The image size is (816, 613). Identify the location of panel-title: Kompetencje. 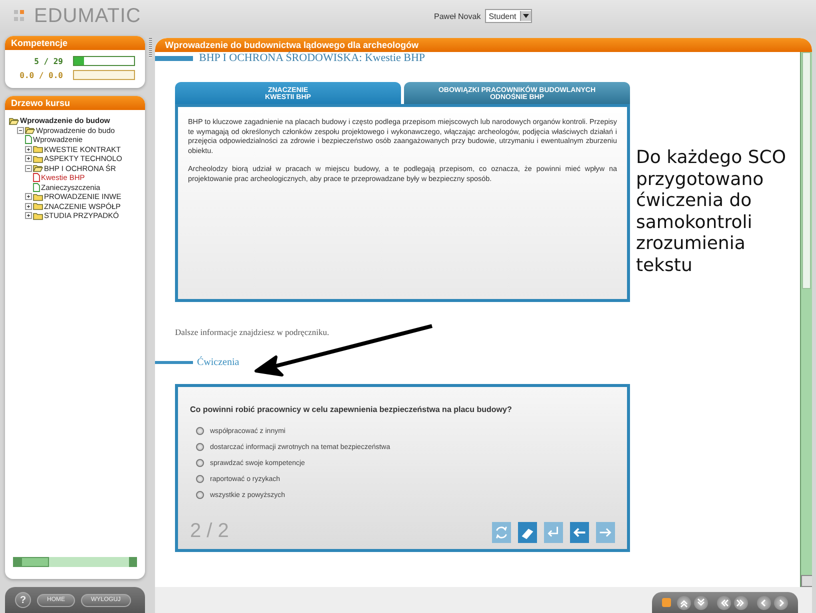
(75, 43).